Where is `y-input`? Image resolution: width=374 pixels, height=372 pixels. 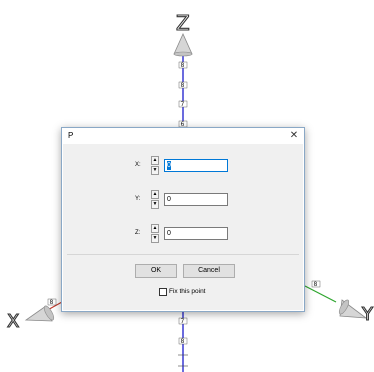
y-input is located at coordinates (196, 199).